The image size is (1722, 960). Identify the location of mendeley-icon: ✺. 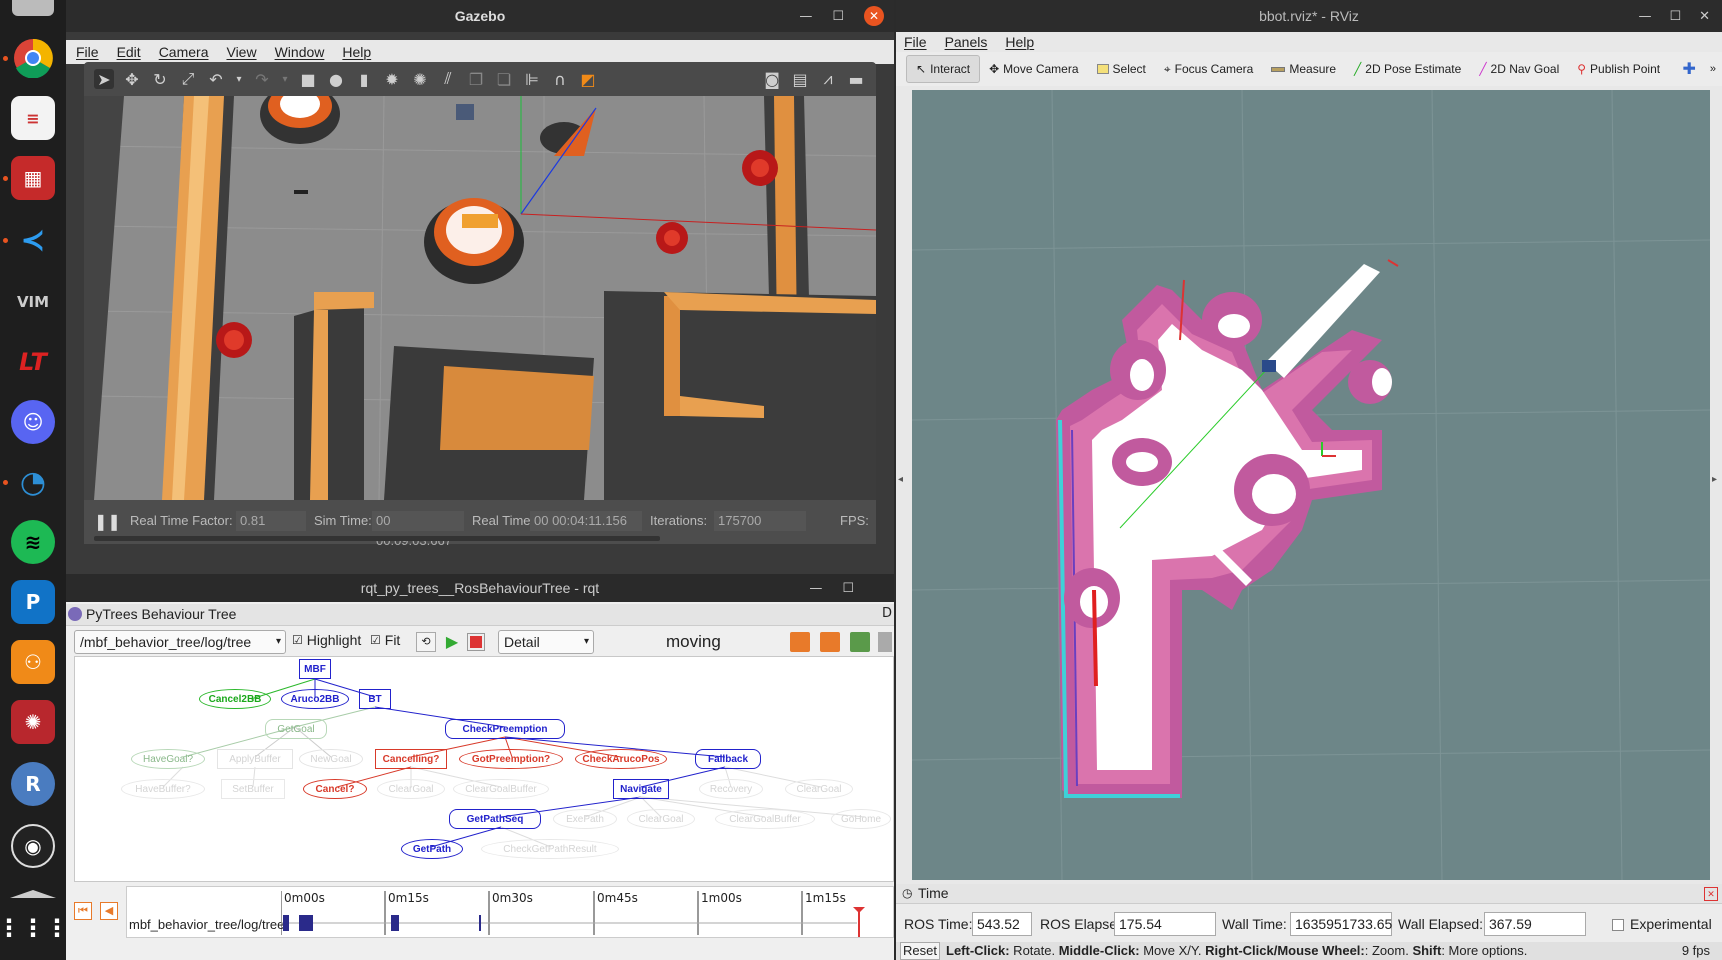
(33, 722).